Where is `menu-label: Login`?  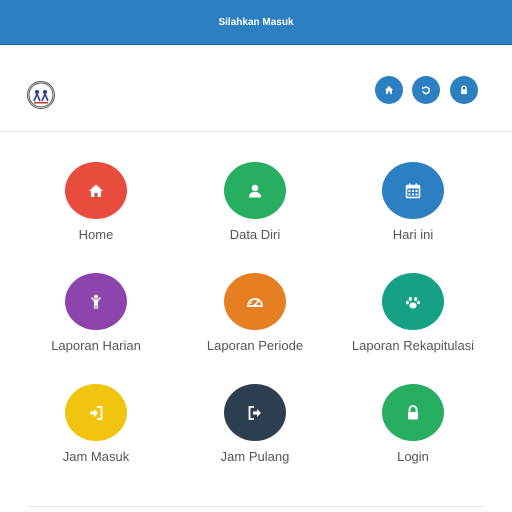
menu-label: Login is located at coordinates (413, 456).